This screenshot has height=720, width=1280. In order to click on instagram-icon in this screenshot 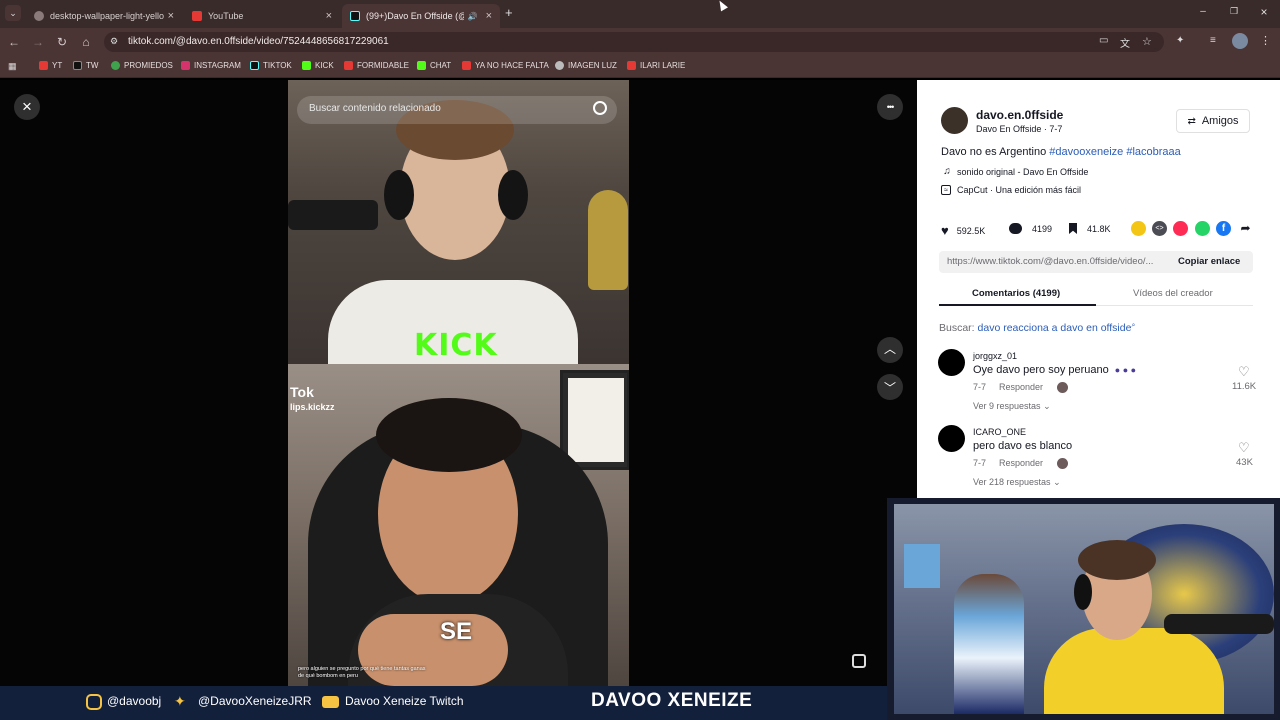, I will do `click(94, 702)`.